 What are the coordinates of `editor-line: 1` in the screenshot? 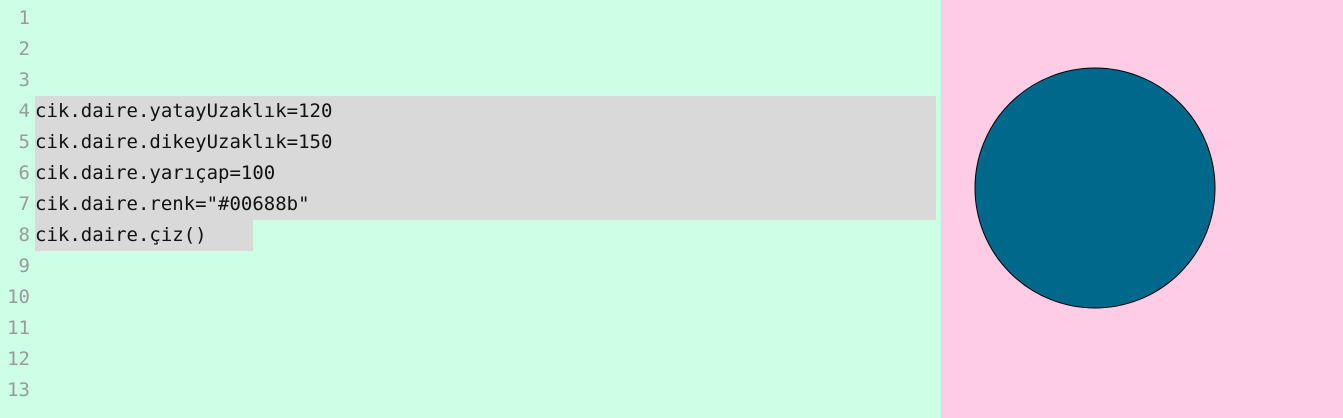 It's located at (470, 18).